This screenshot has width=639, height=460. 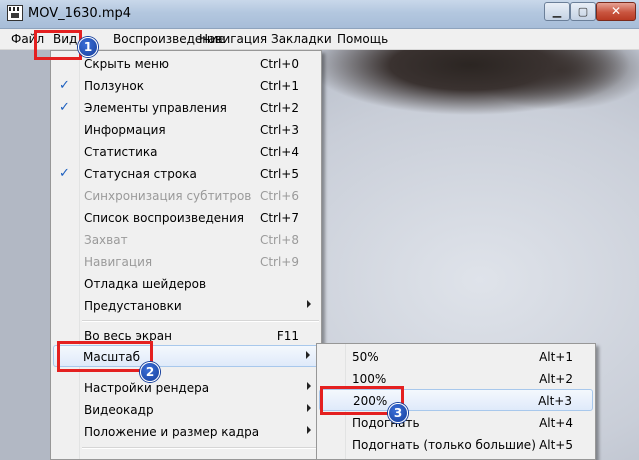 I want to click on menu-item-seekbar: ✓ Ползунок Ctrl+1, so click(x=186, y=86).